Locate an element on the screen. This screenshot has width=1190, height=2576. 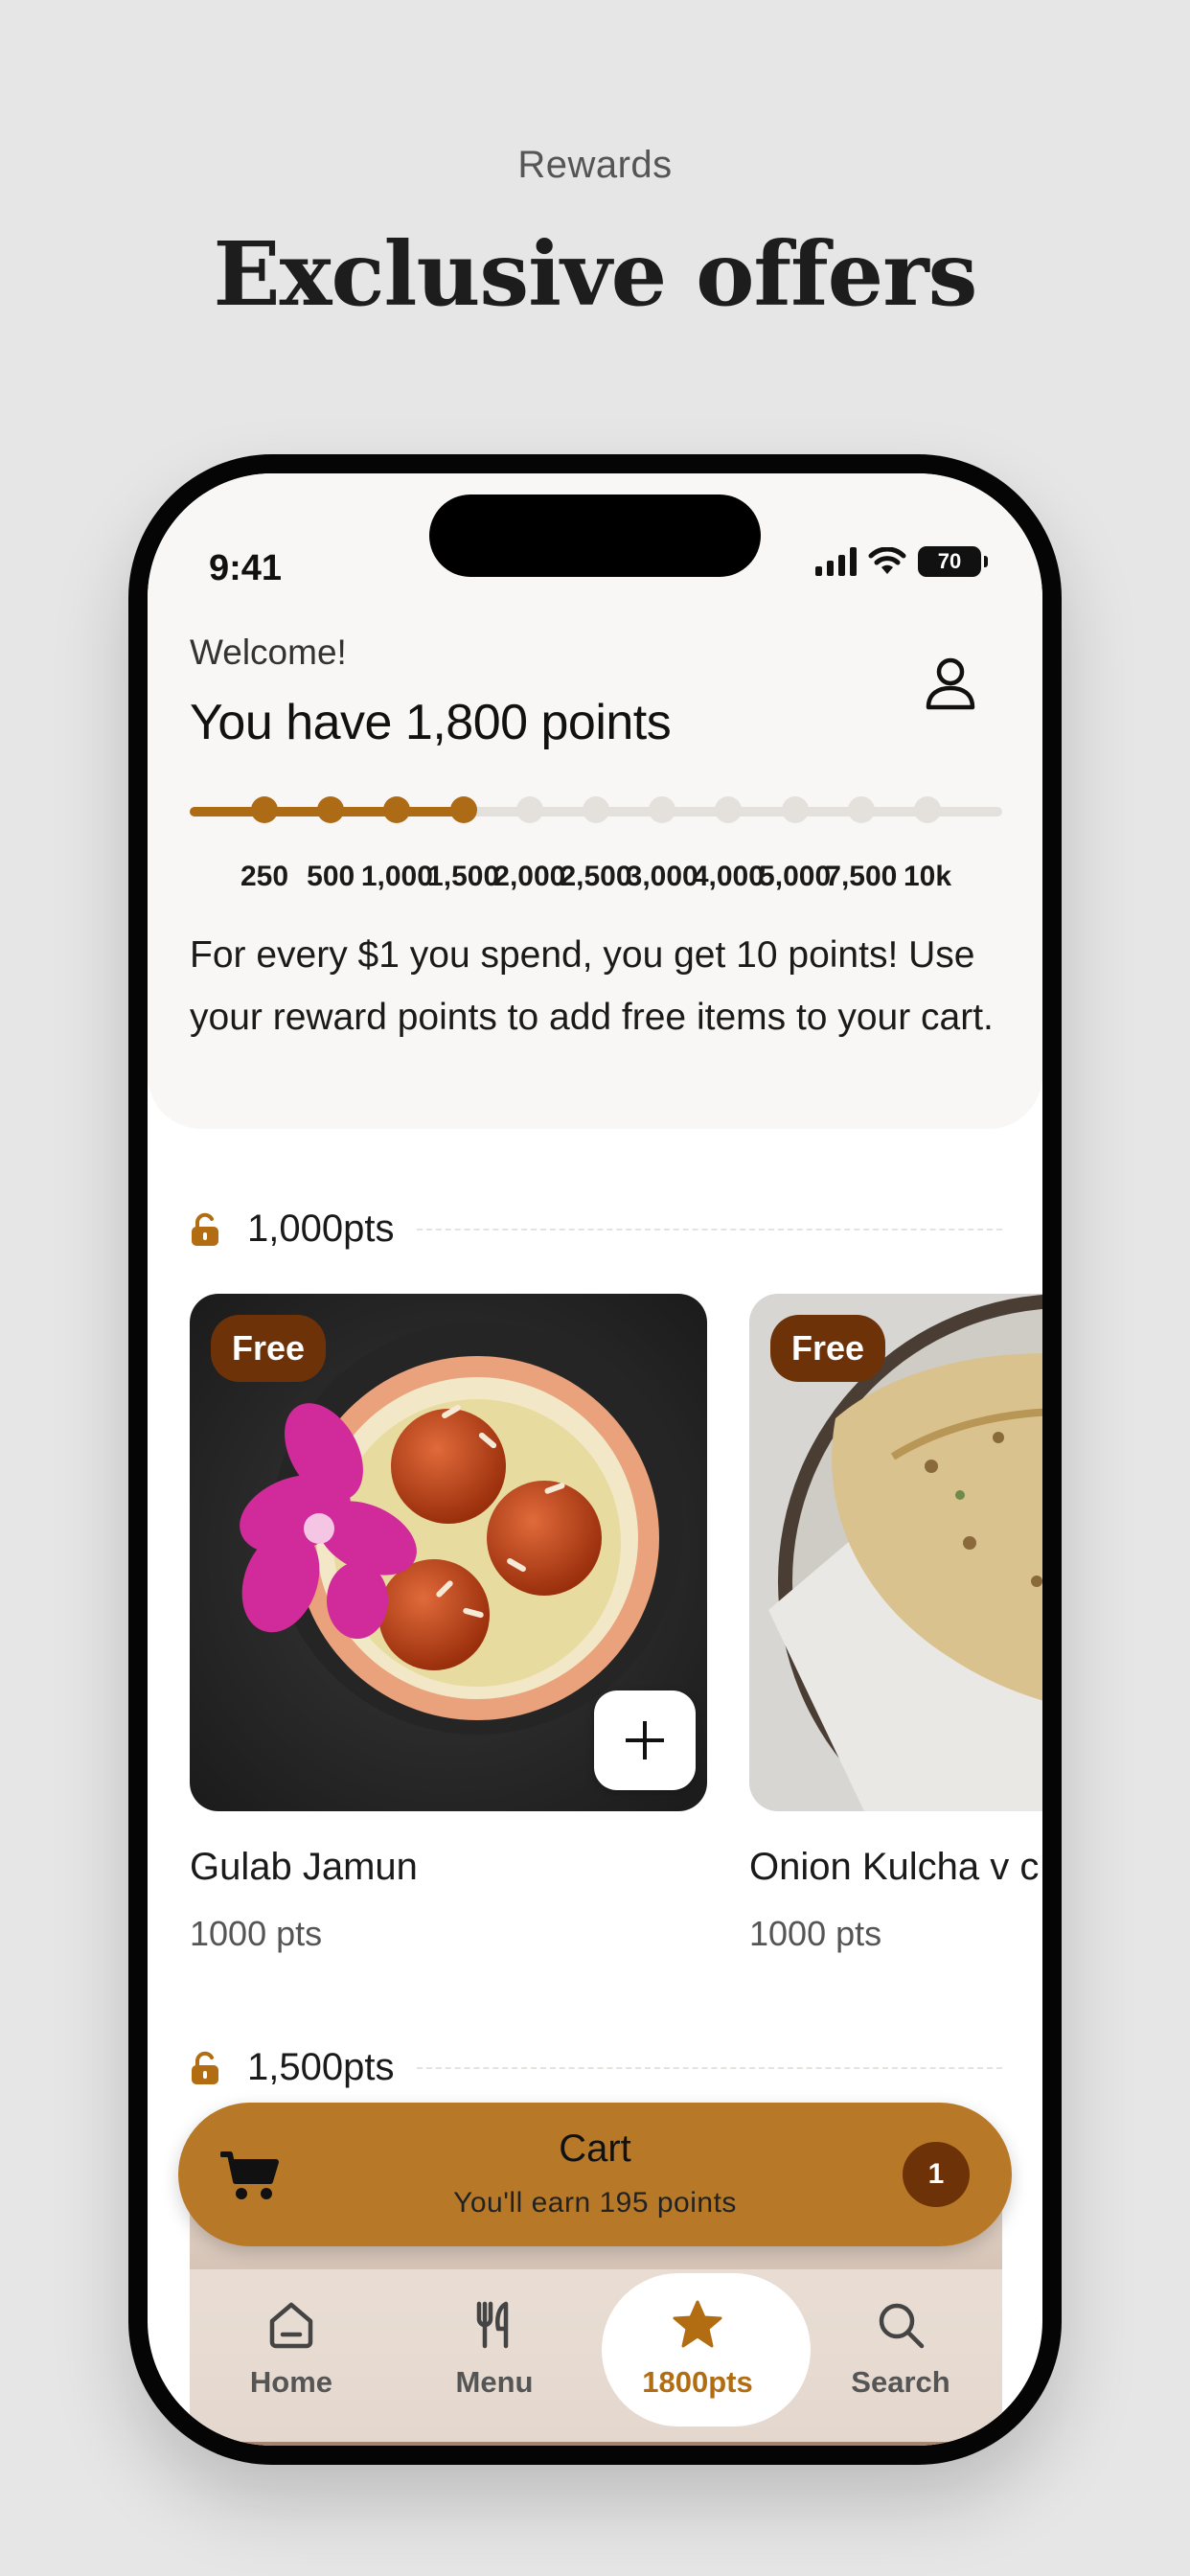
status-indicators: 70 is located at coordinates (902, 561).